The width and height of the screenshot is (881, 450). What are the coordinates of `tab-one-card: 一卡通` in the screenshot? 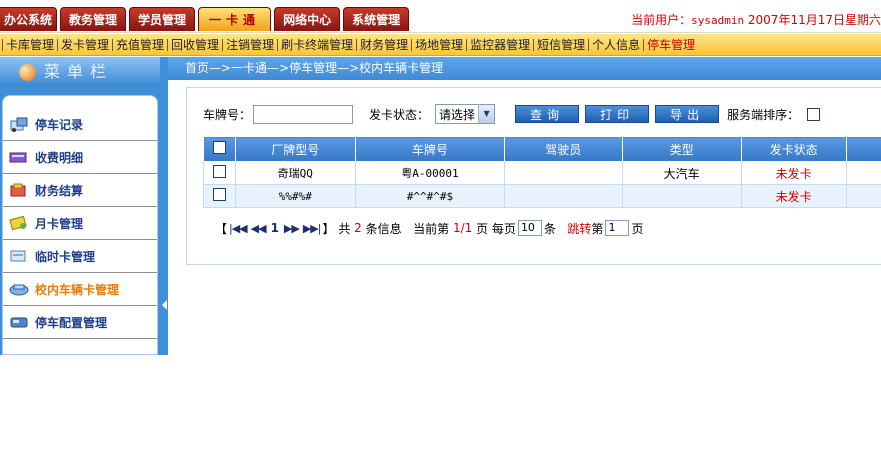 It's located at (235, 19).